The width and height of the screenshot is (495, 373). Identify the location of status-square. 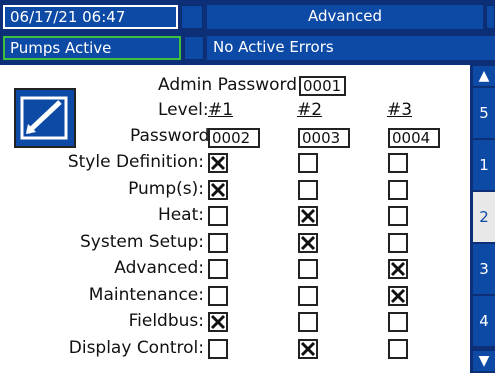
(194, 48).